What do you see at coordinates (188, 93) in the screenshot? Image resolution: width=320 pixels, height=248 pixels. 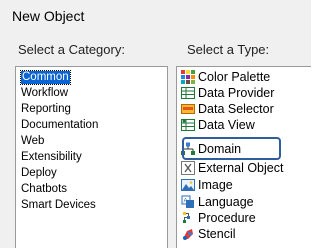 I see `data-provider-icon` at bounding box center [188, 93].